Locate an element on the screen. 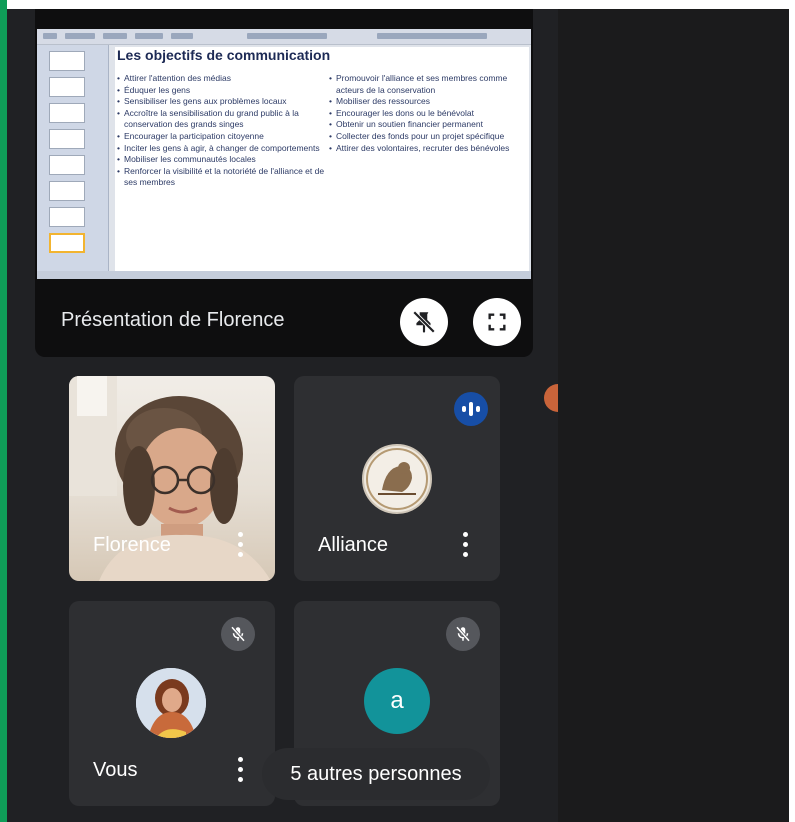  slide-bullet: Encourager la participation citoyenne is located at coordinates (223, 137).